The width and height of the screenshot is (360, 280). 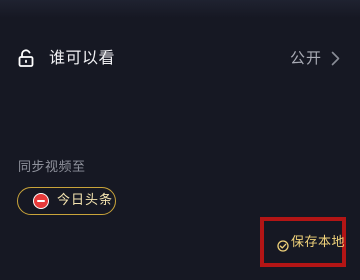 What do you see at coordinates (335, 58) in the screenshot?
I see `chevron-right-icon` at bounding box center [335, 58].